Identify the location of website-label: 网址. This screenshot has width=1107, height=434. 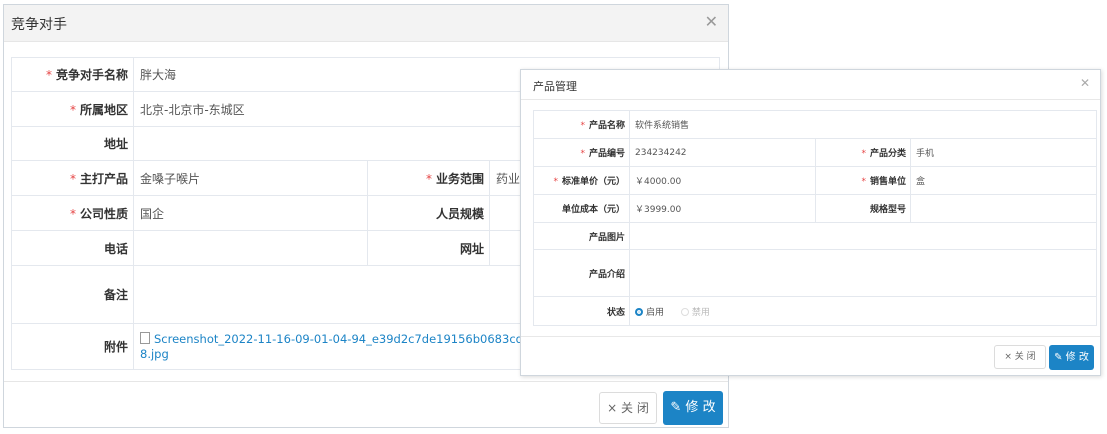
(428, 248).